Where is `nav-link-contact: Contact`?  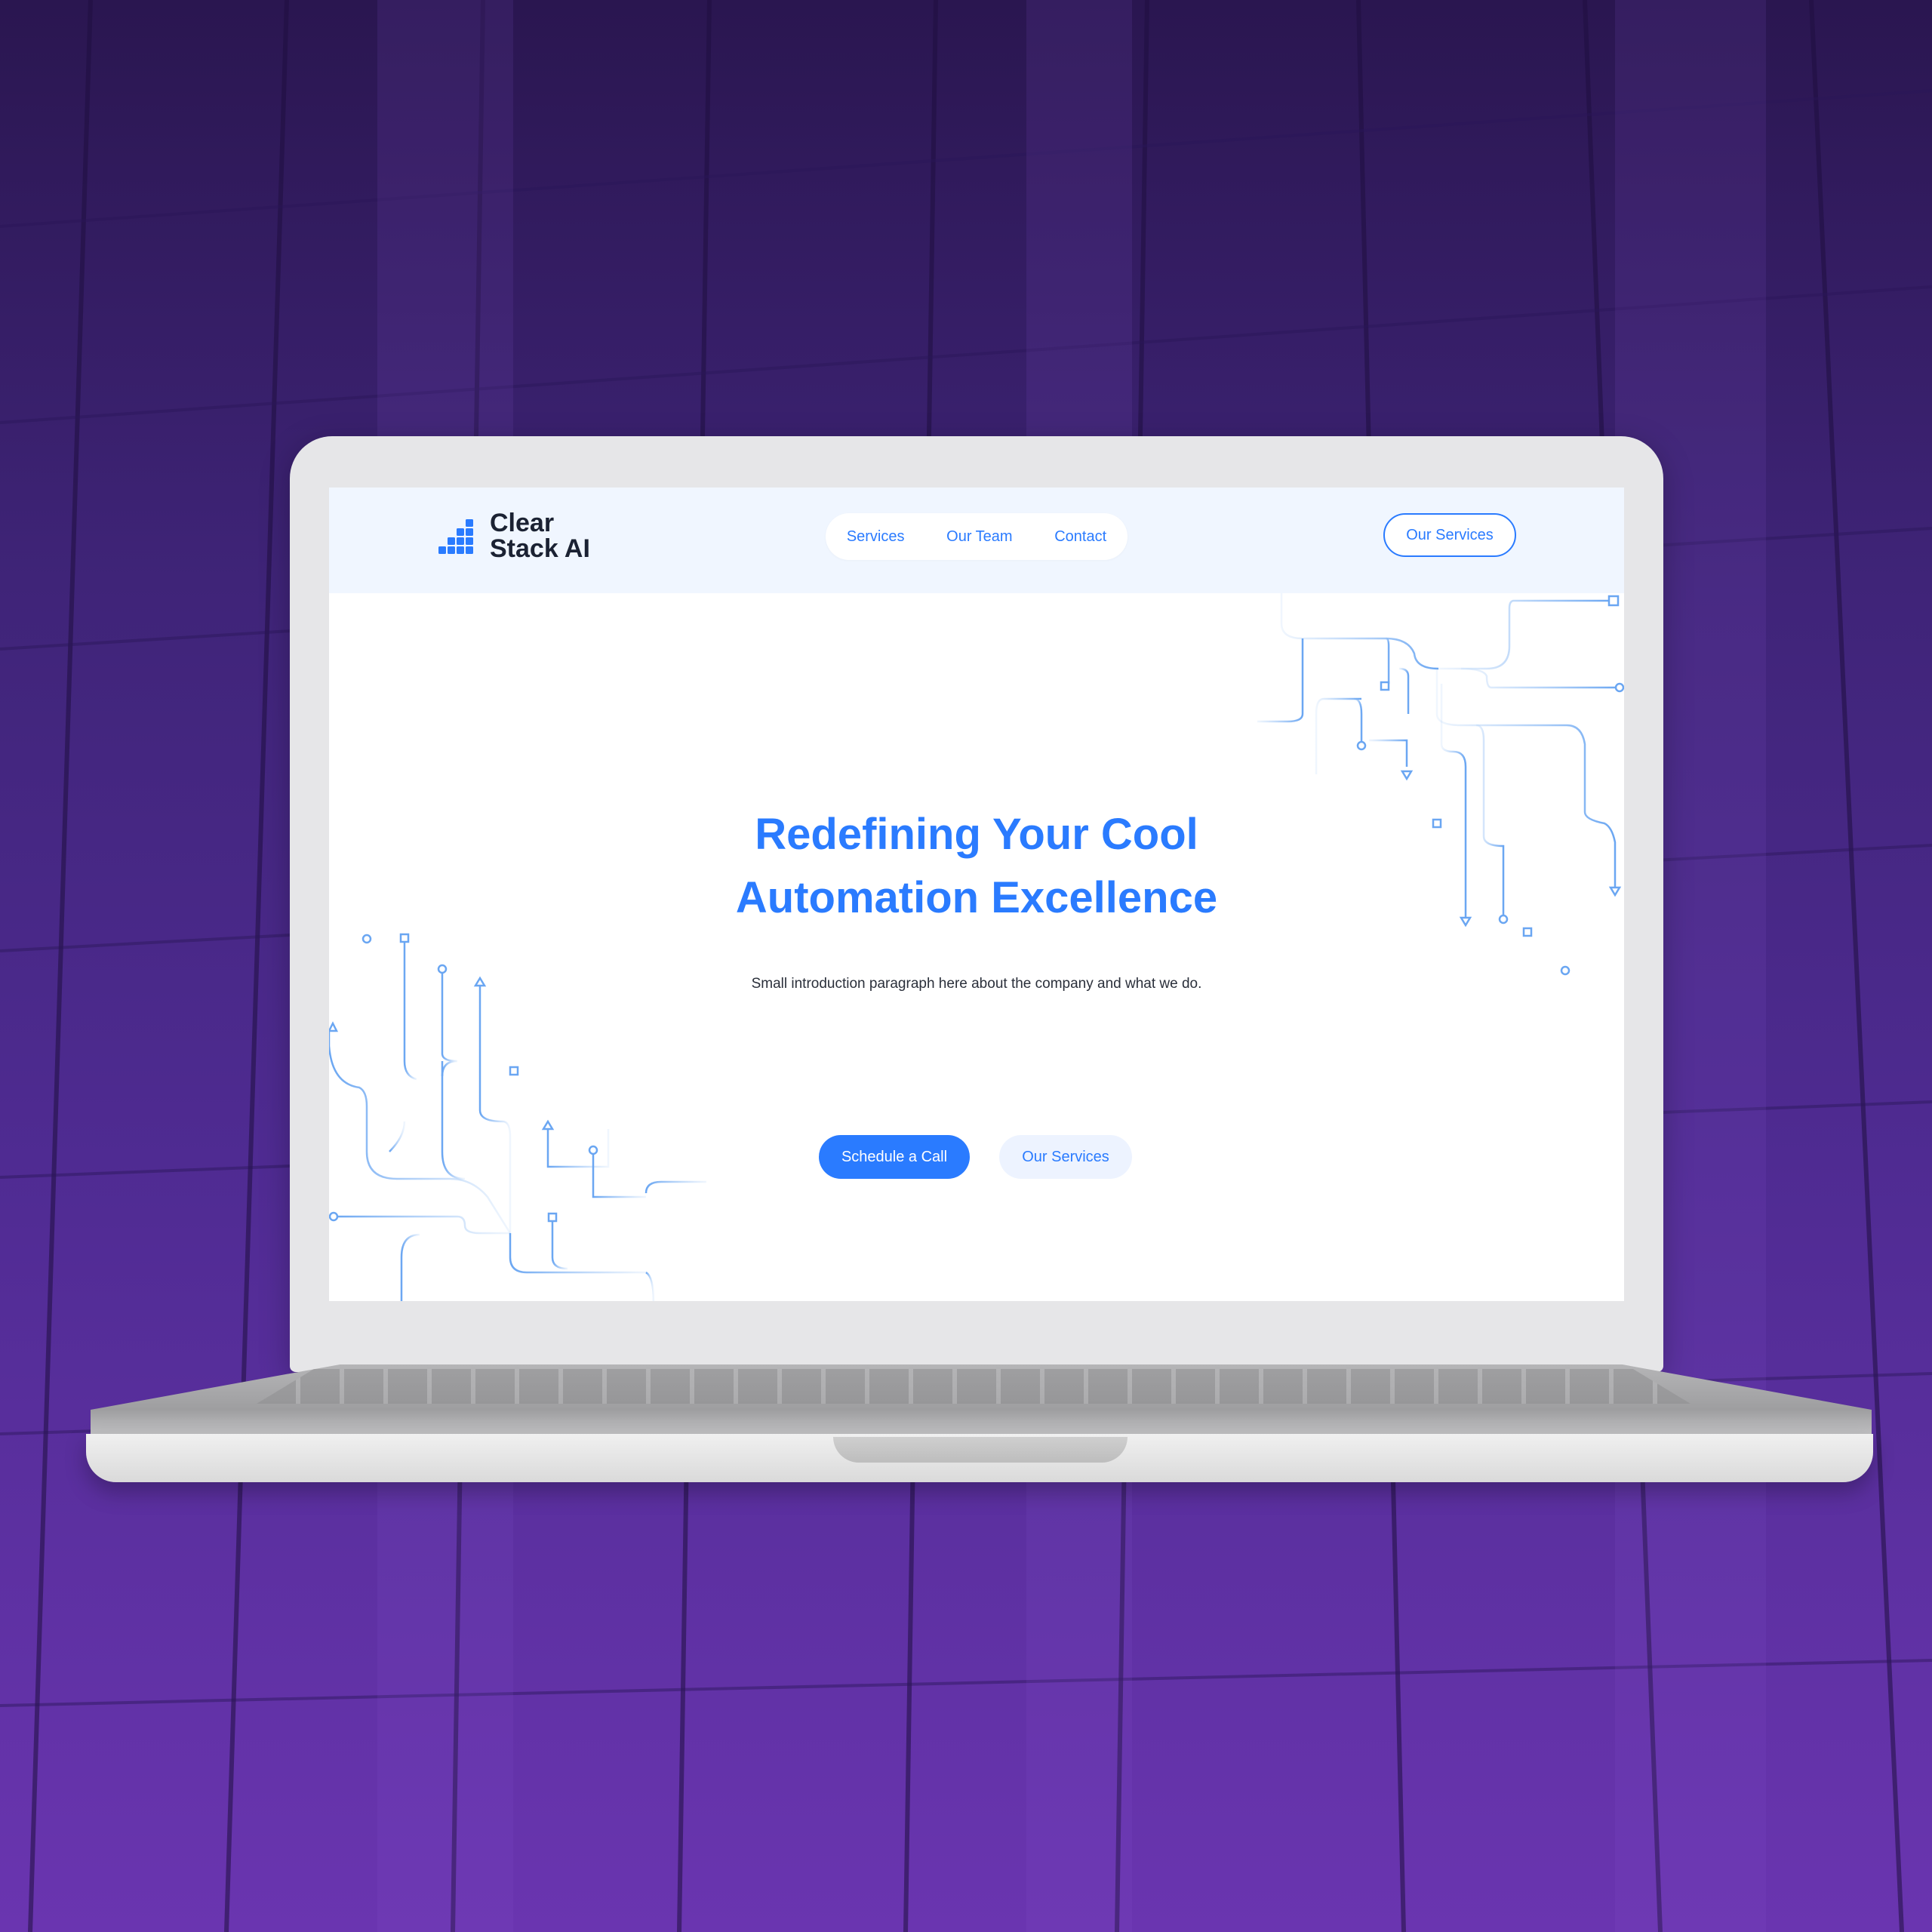 nav-link-contact: Contact is located at coordinates (1080, 537).